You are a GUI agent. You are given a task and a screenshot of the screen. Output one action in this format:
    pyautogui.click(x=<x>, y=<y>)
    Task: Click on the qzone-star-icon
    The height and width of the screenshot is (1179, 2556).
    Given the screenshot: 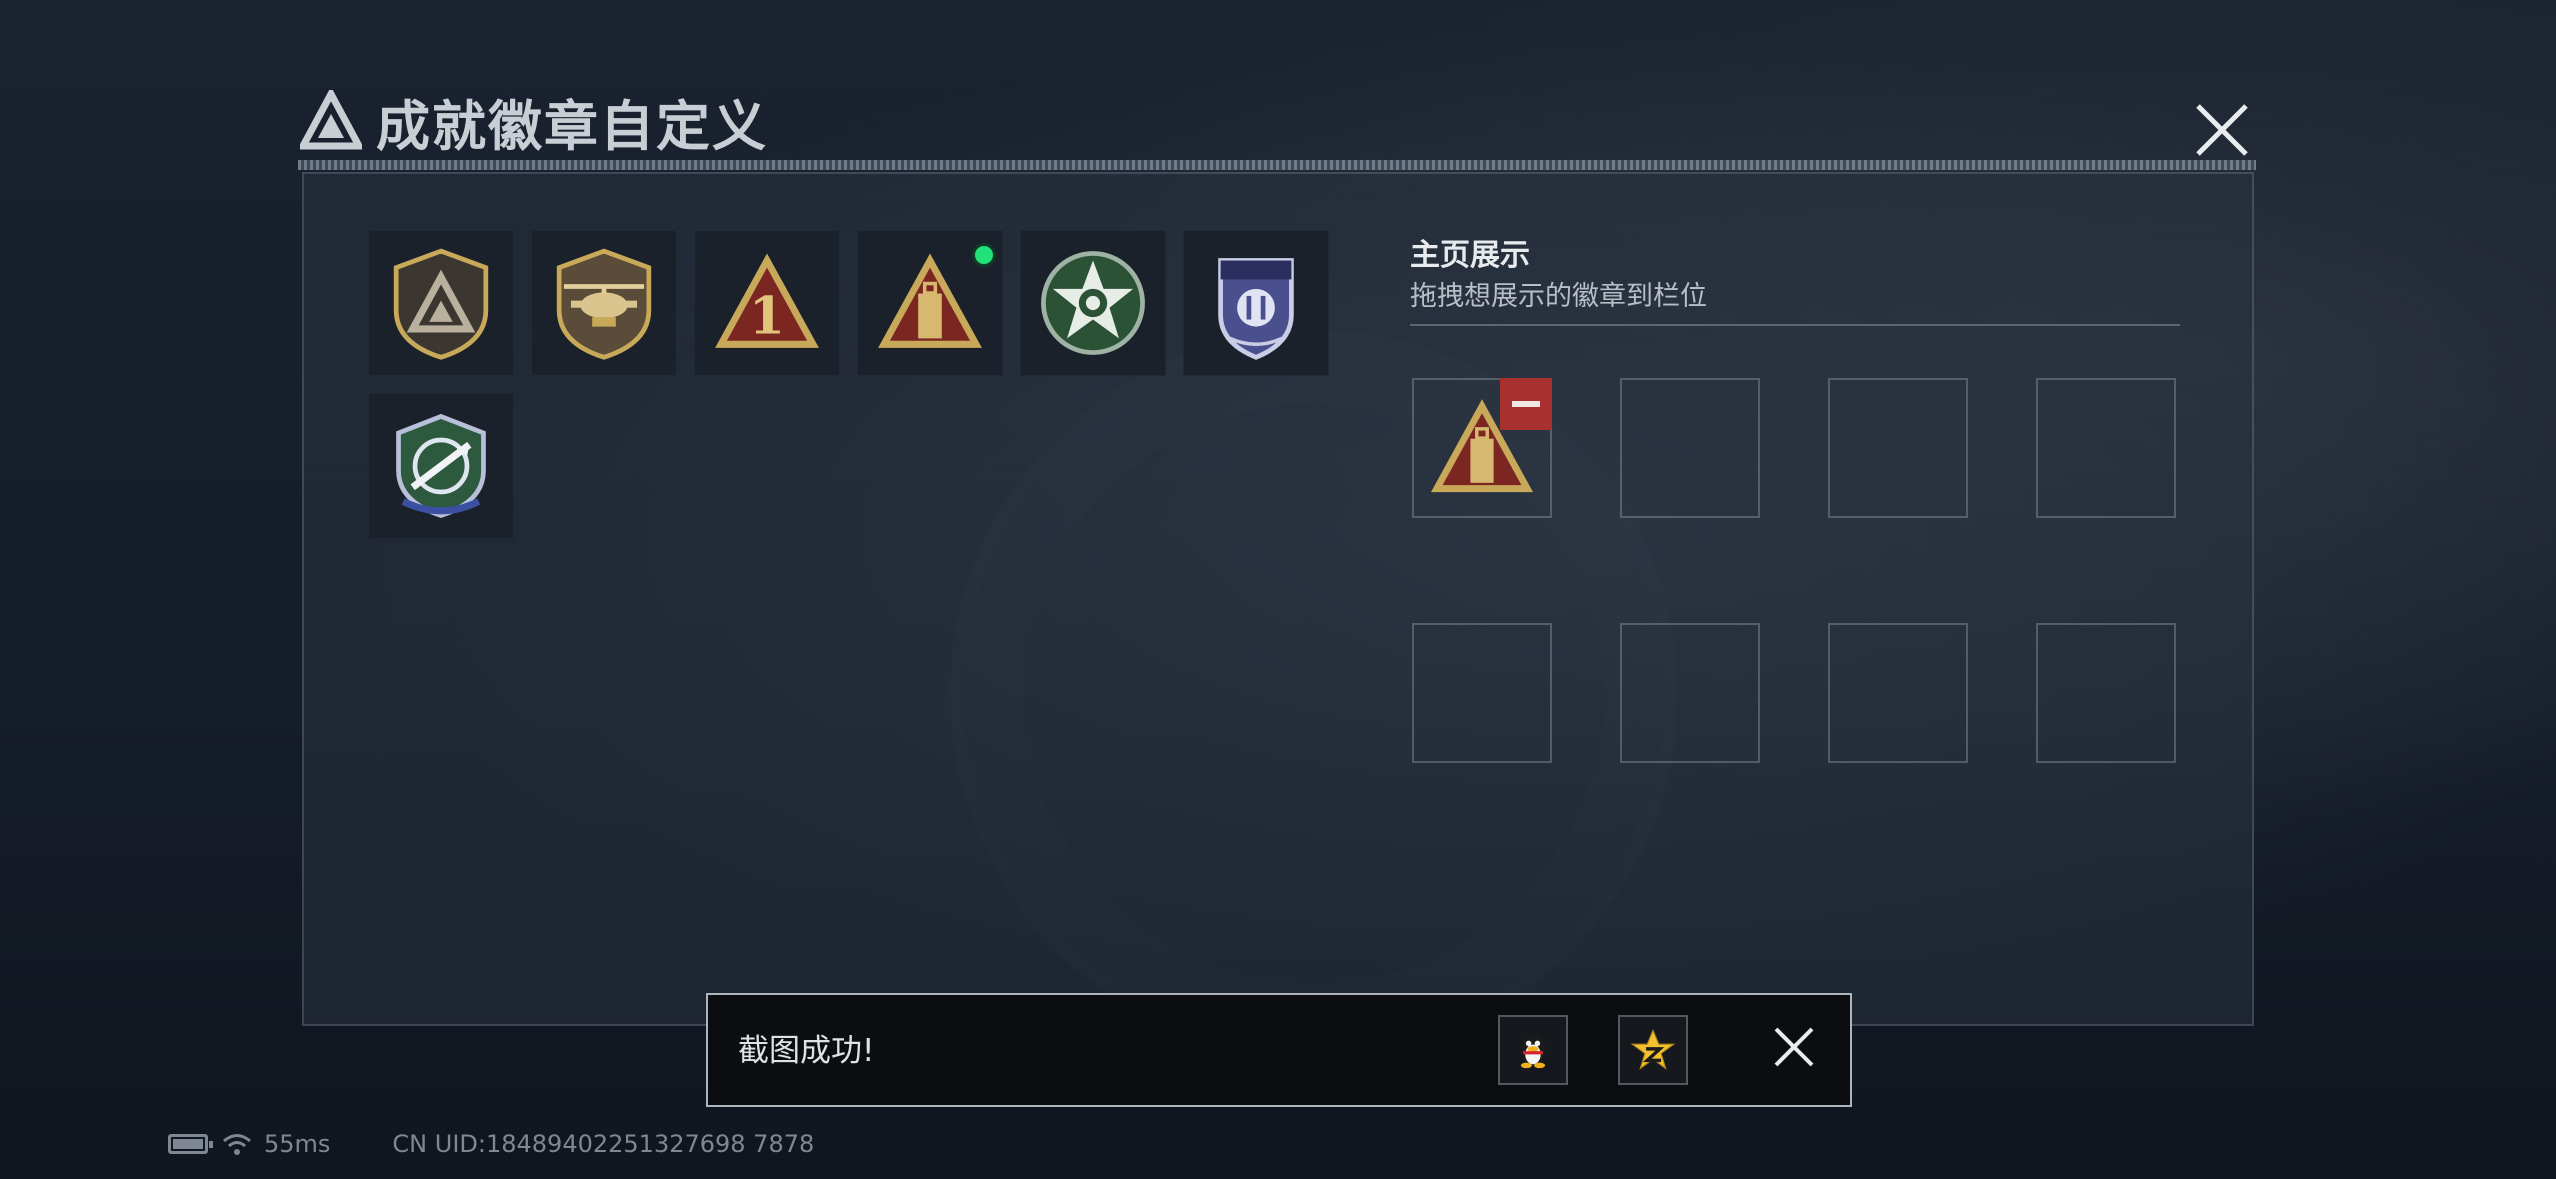 What is the action you would take?
    pyautogui.click(x=1653, y=1049)
    